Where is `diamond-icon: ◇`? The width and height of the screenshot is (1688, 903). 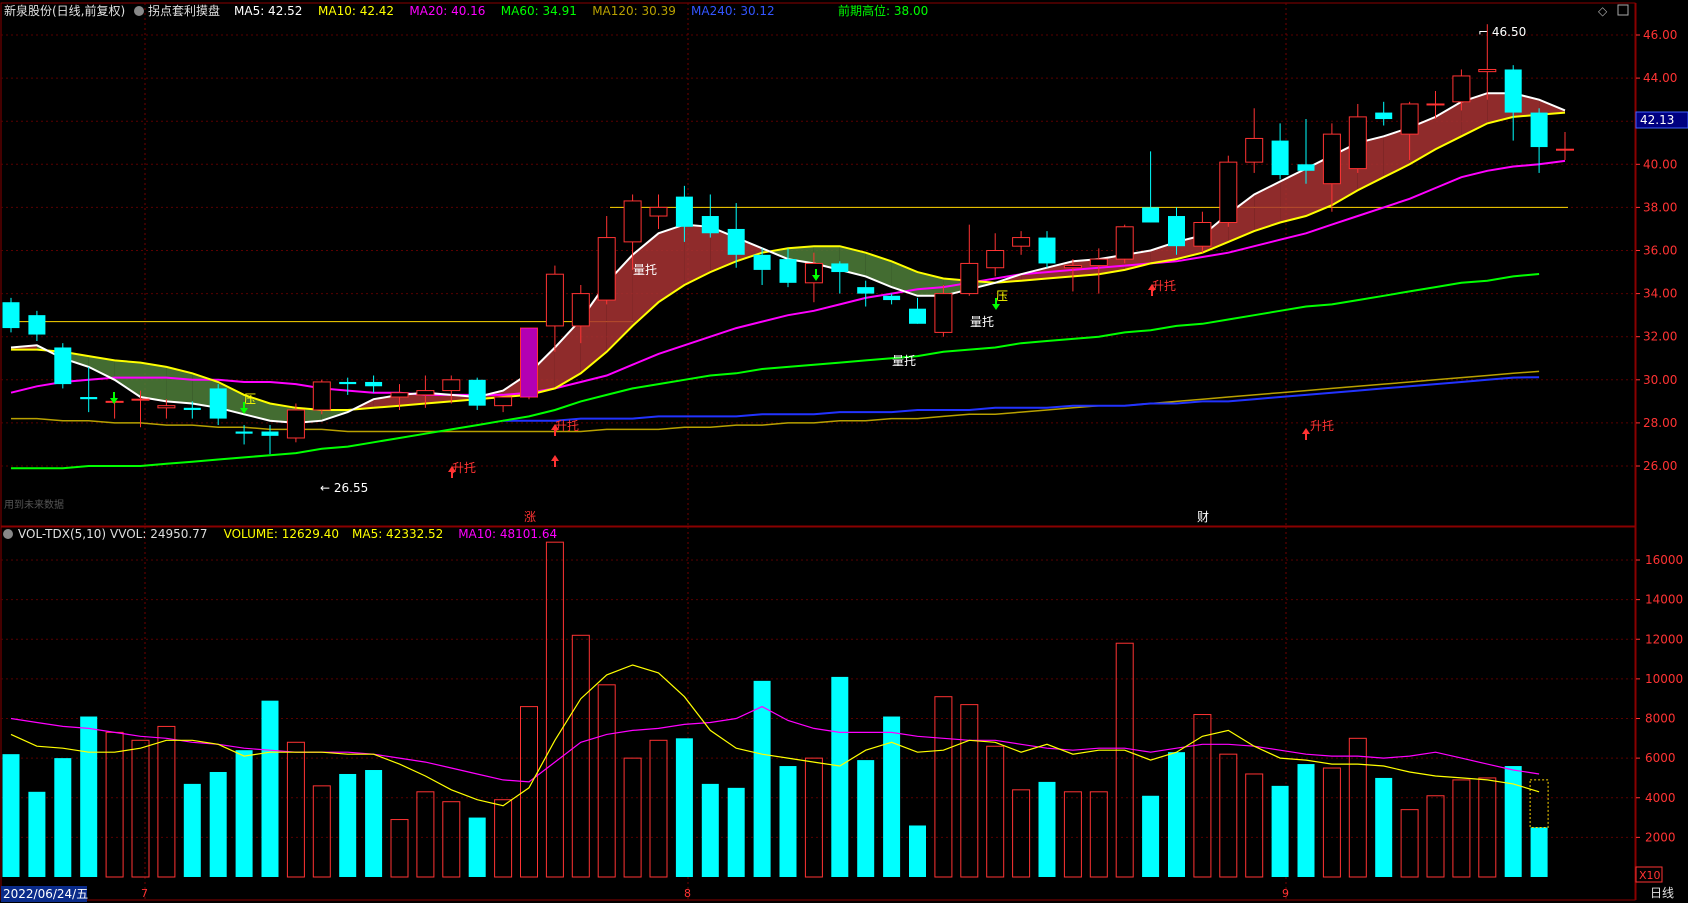
diamond-icon: ◇ is located at coordinates (1603, 11).